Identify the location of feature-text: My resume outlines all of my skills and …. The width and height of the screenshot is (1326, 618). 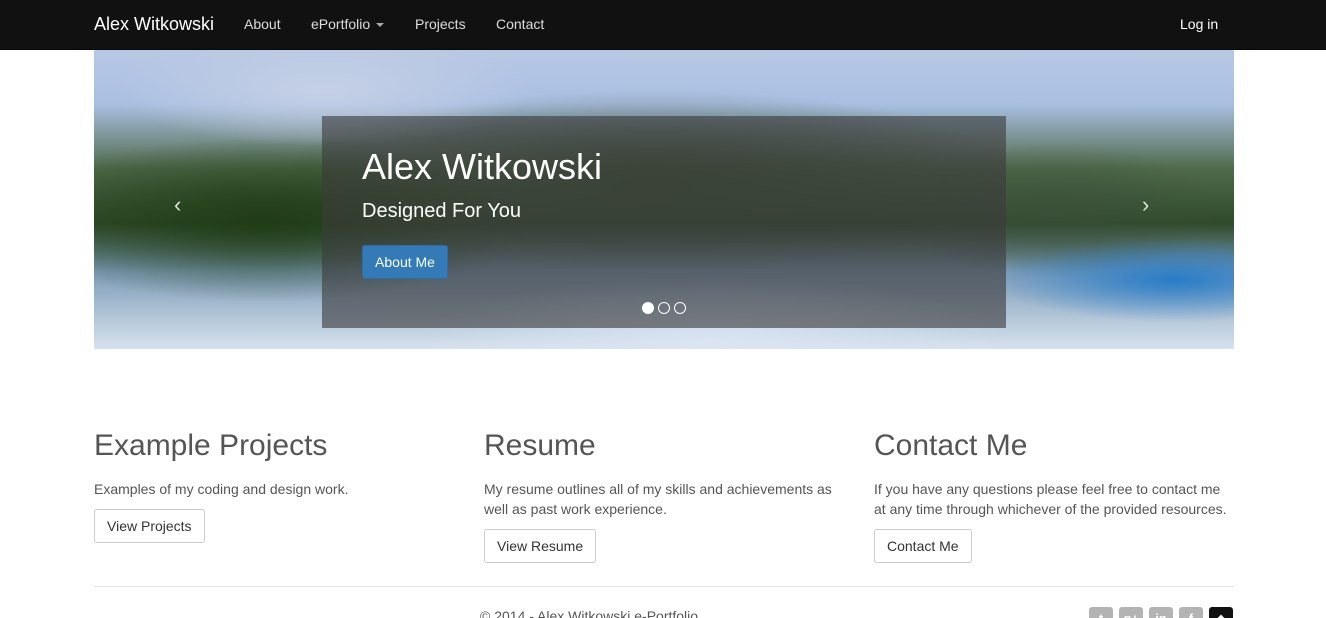
(658, 499).